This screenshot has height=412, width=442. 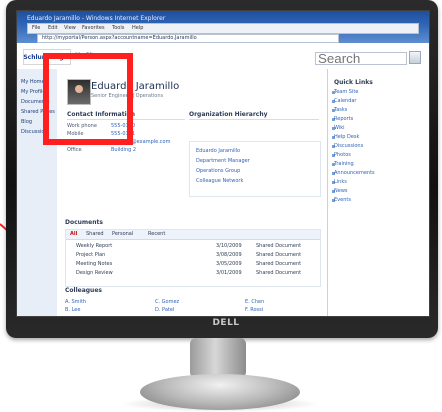 What do you see at coordinates (353, 82) in the screenshot?
I see `right-panel-title: Quick Links` at bounding box center [353, 82].